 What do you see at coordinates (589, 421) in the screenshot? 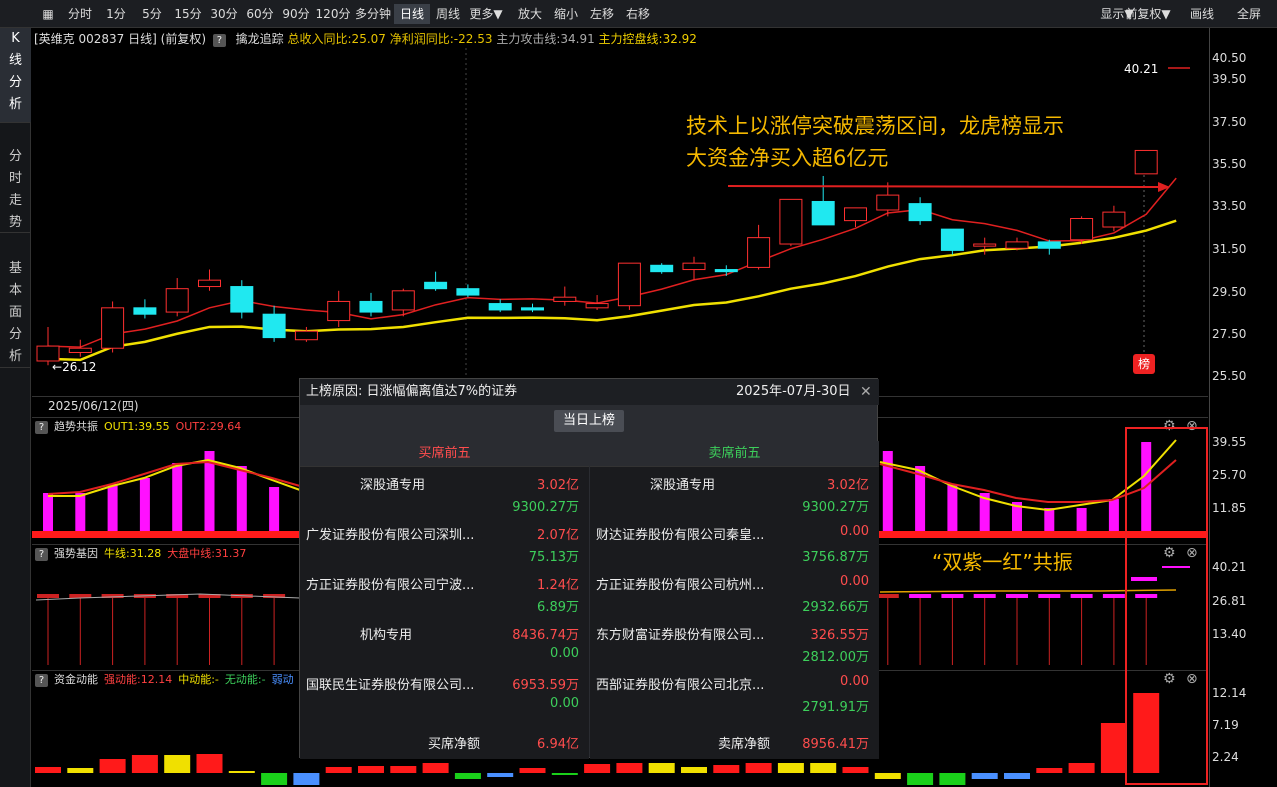
I see `today-list-button: 当日上榜` at bounding box center [589, 421].